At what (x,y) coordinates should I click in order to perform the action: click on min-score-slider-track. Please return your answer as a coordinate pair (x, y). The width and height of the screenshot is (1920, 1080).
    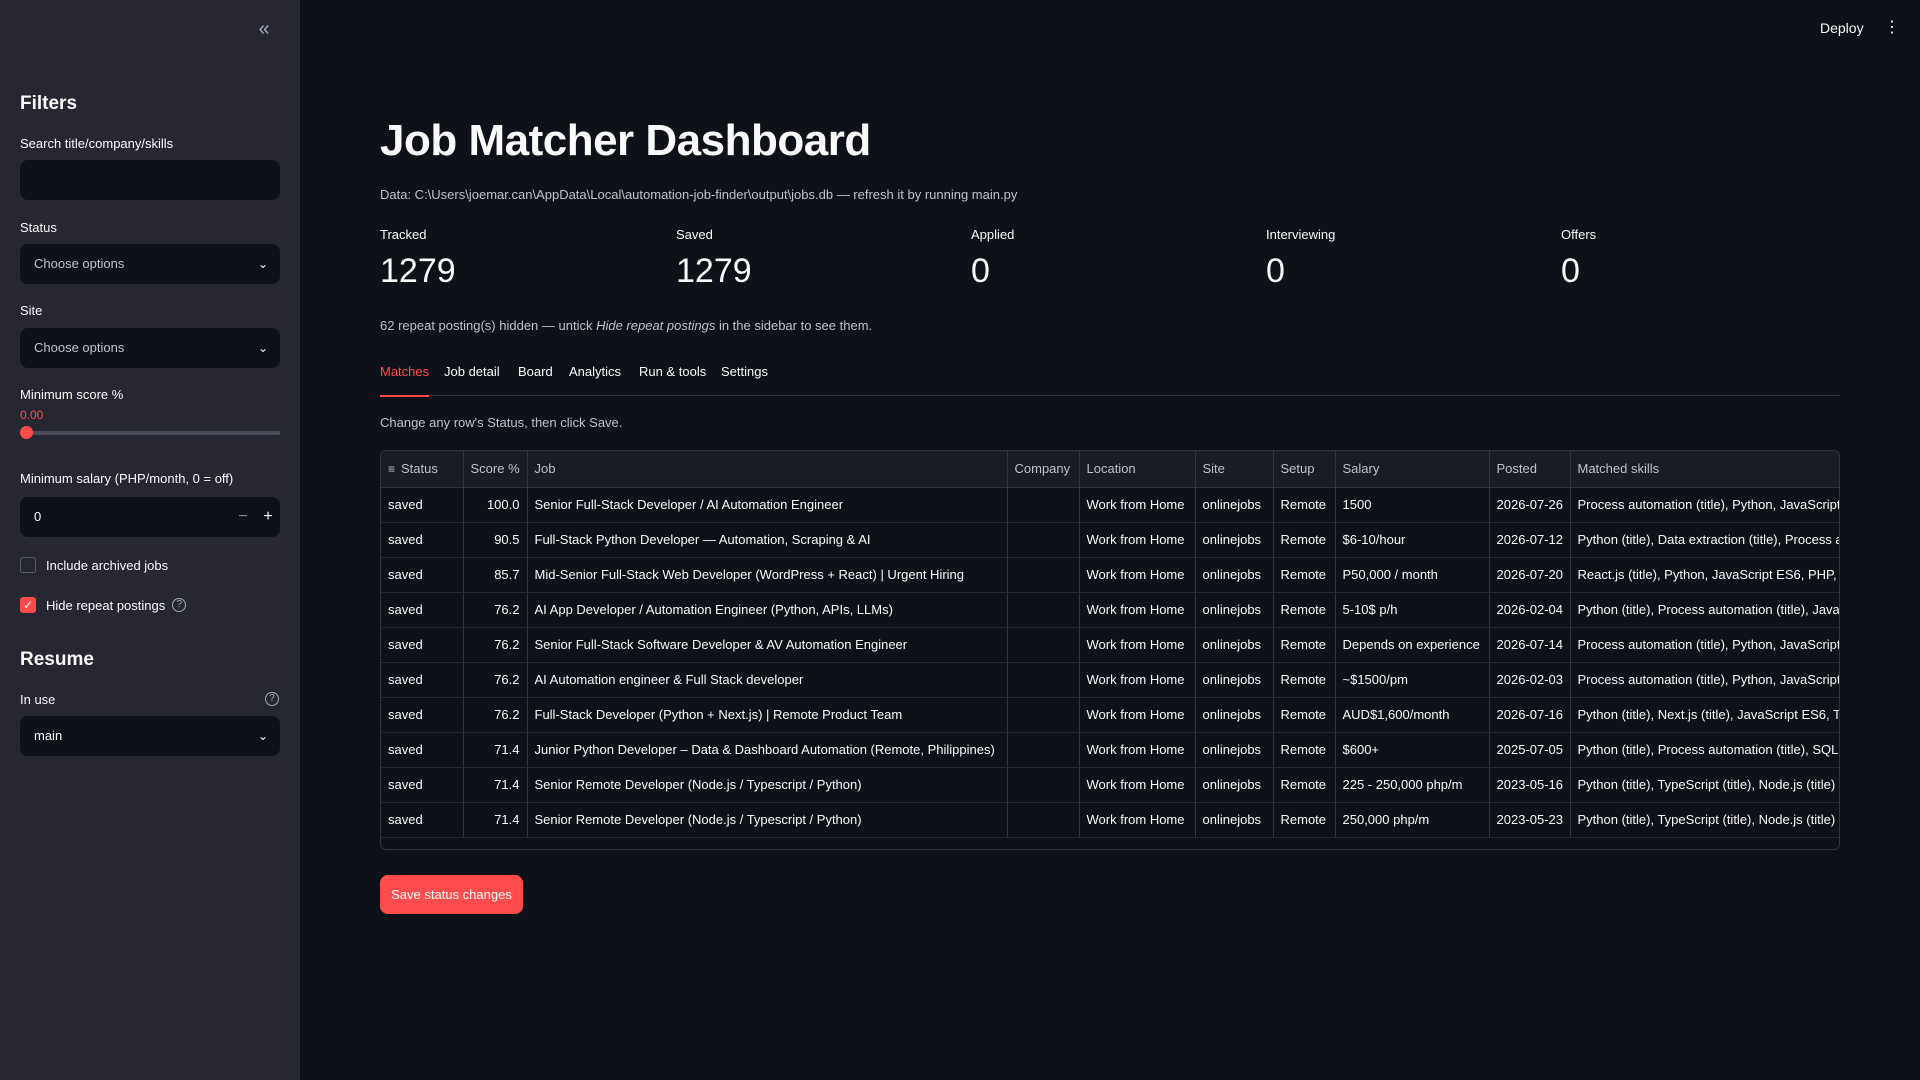
    Looking at the image, I should click on (150, 433).